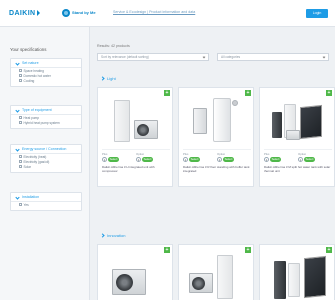 This screenshot has width=335, height=300. Describe the element at coordinates (66, 13) in the screenshot. I see `globe-icon` at that location.